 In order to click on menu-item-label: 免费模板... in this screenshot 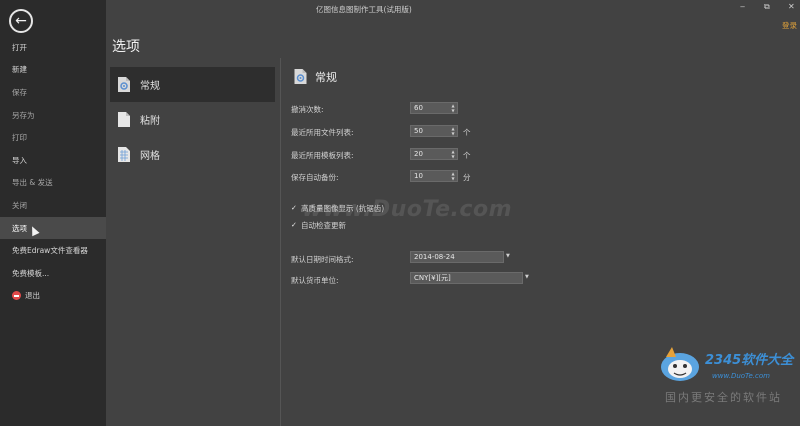, I will do `click(31, 273)`.